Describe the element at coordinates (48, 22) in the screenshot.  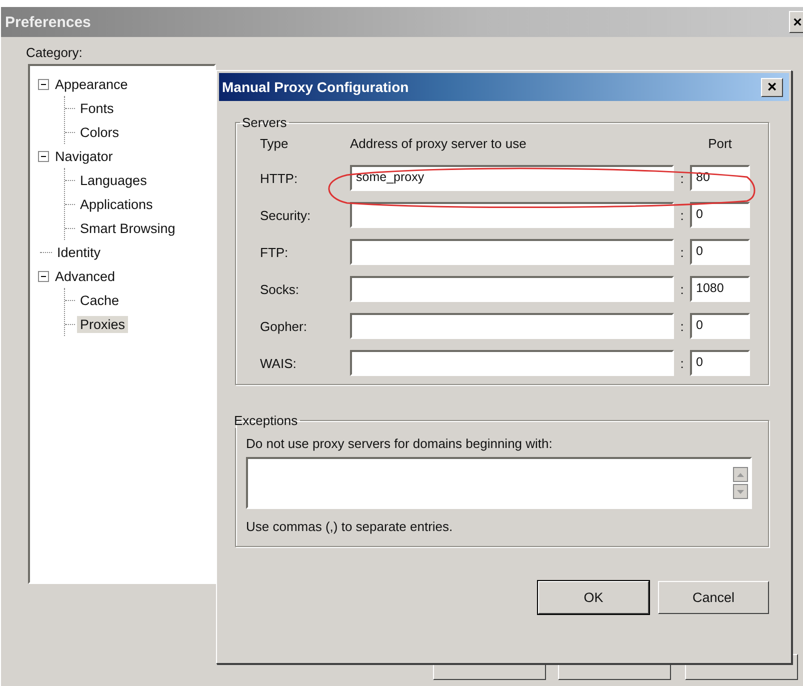
I see `window-title: Preferences` at that location.